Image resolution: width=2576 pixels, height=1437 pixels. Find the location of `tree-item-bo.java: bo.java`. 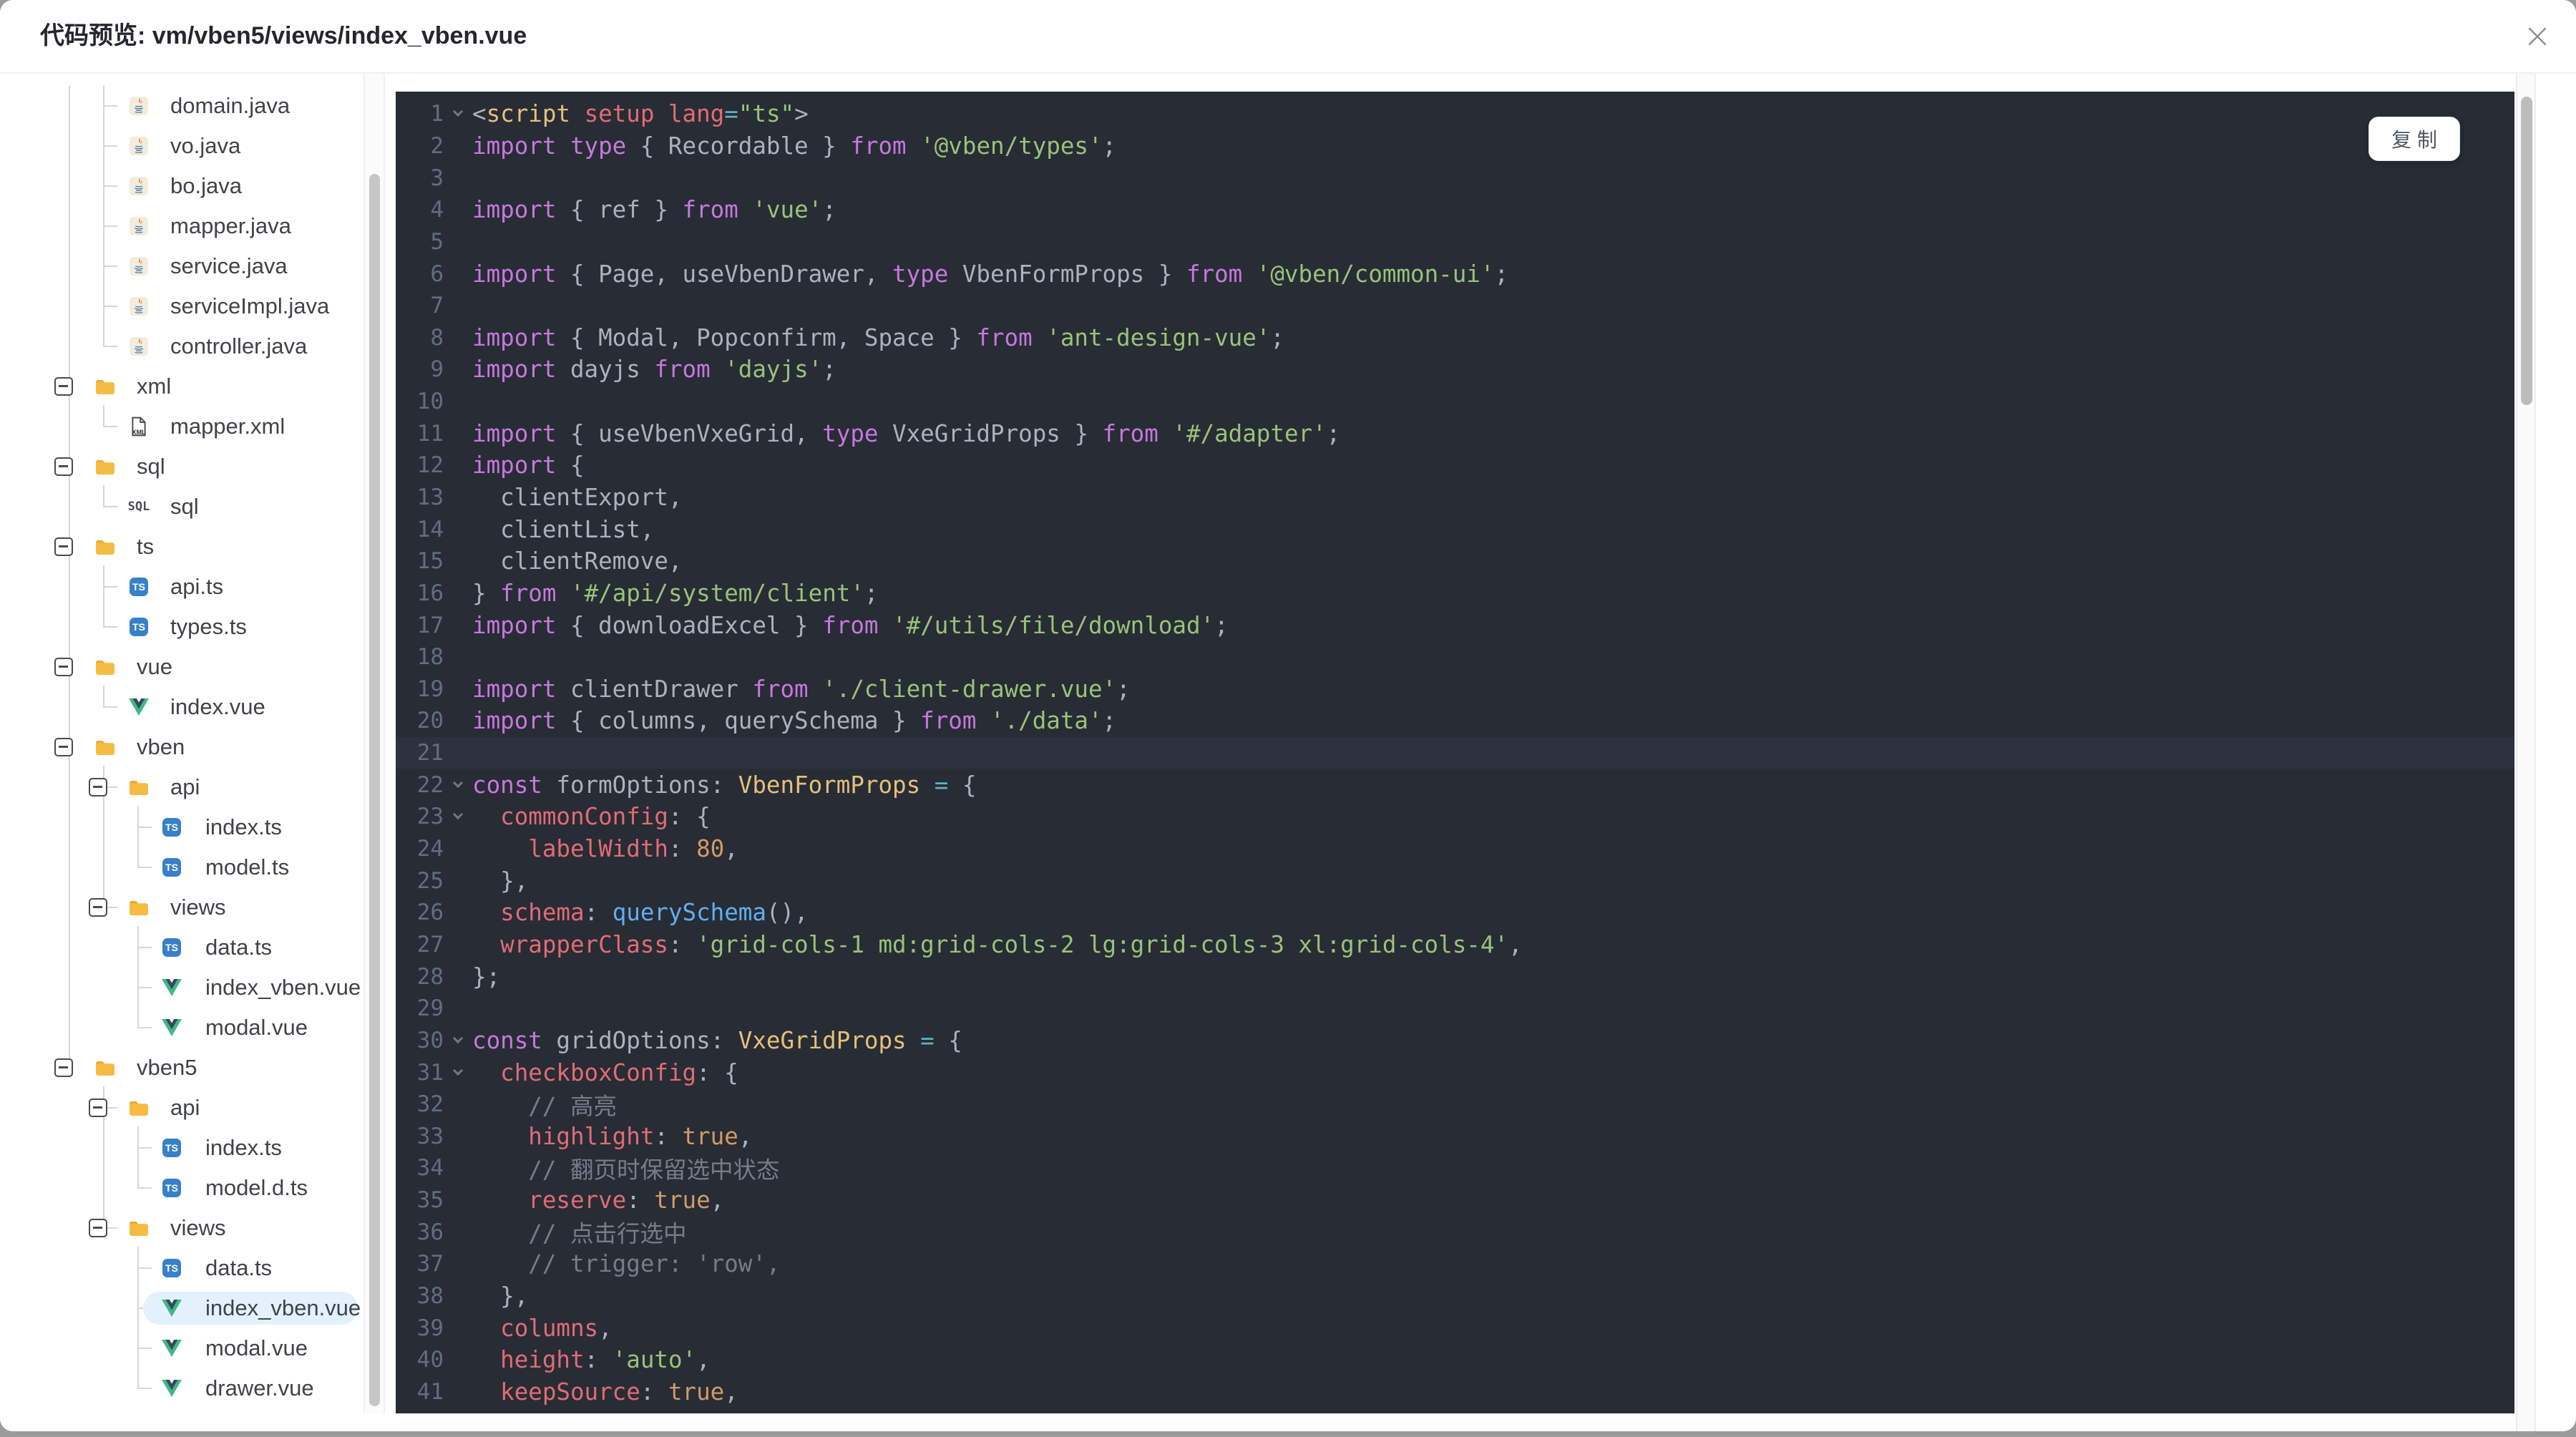

tree-item-bo.java: bo.java is located at coordinates (180, 186).